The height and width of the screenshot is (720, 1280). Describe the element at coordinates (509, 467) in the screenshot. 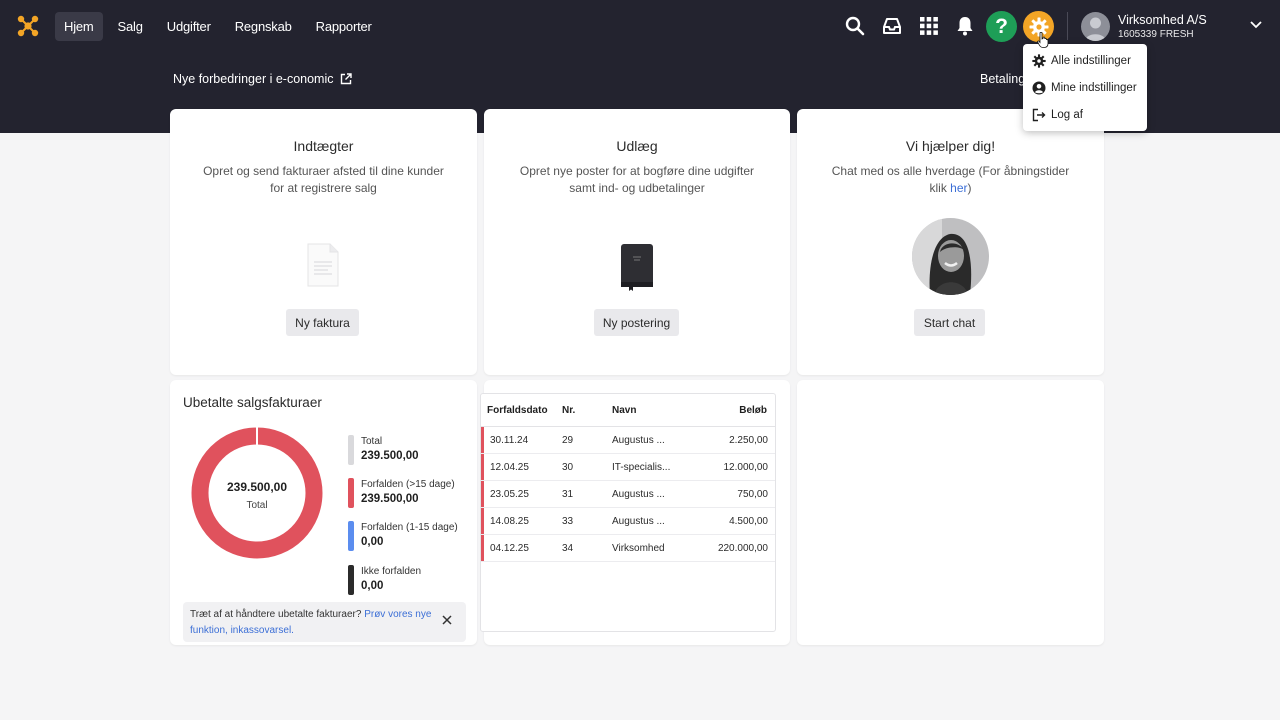

I see `cell-date: 12.04.25` at that location.